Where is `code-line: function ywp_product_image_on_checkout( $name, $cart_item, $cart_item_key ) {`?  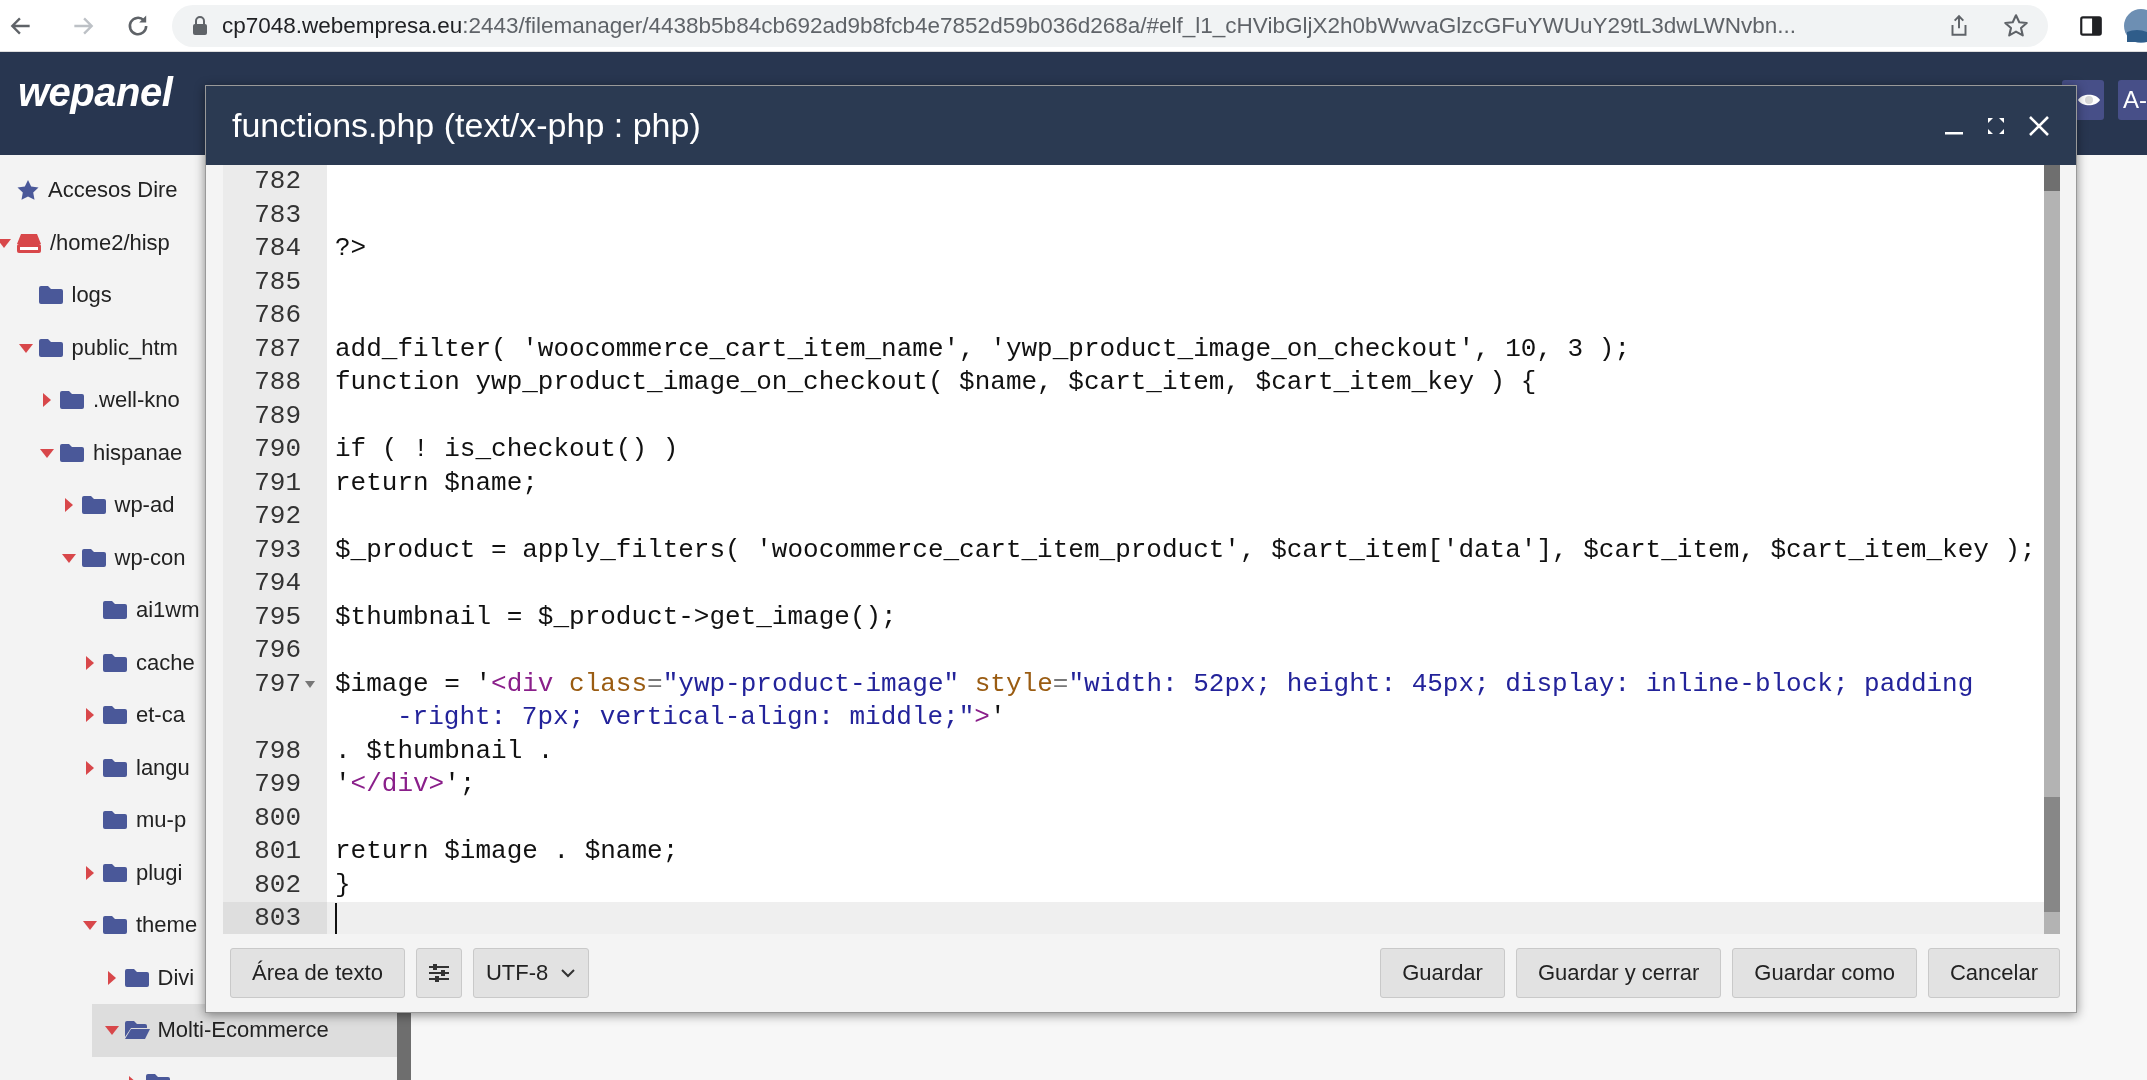 code-line: function ywp_product_image_on_checkout( $name, $cart_item, $cart_item_key ) { is located at coordinates (936, 382).